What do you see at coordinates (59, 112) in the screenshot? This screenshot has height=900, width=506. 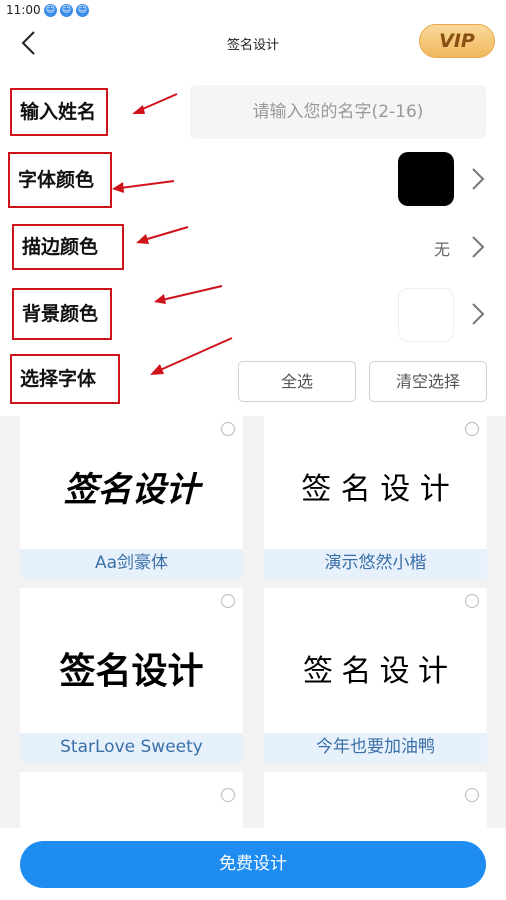 I see `name-label: 输入姓名` at bounding box center [59, 112].